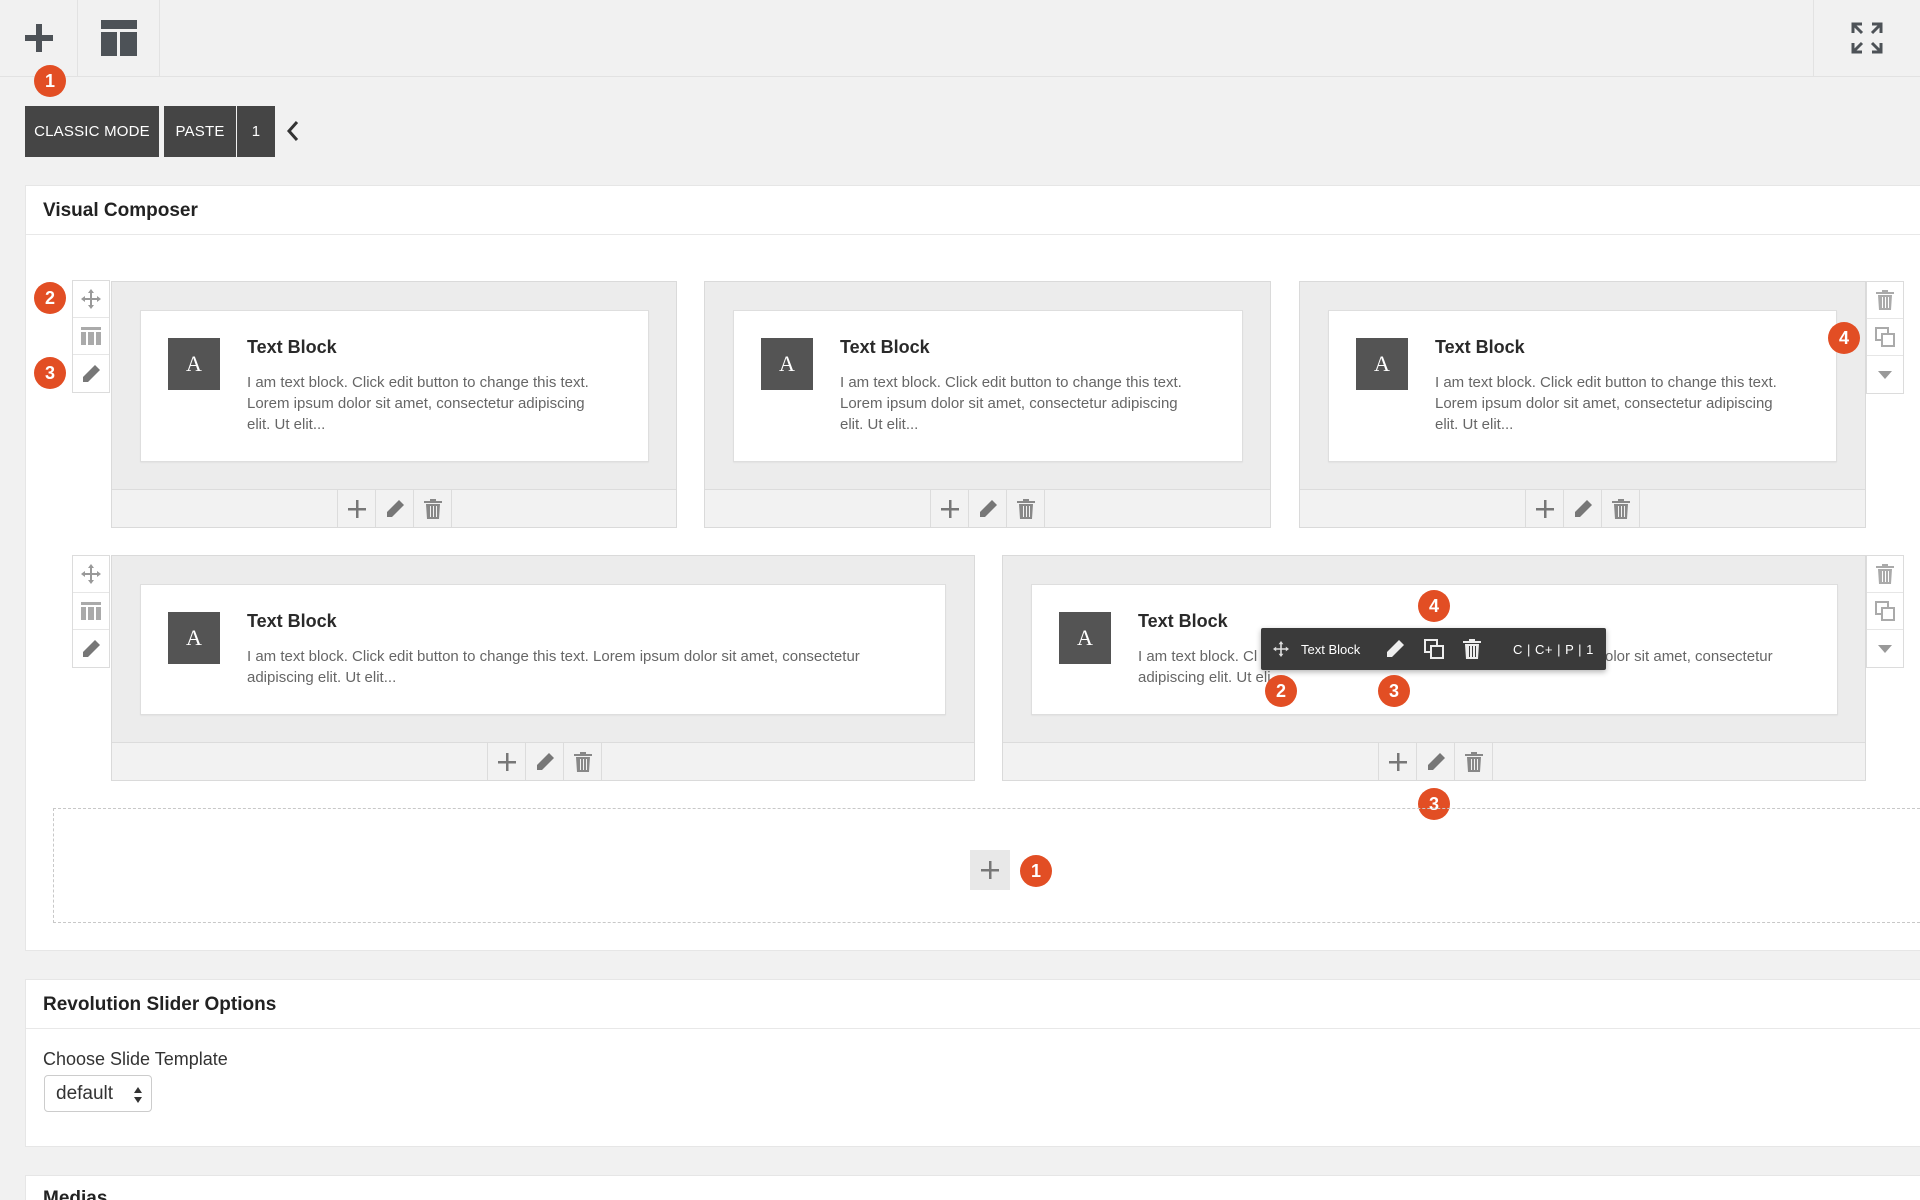  Describe the element at coordinates (960, 38) in the screenshot. I see `top-toolbar` at that location.